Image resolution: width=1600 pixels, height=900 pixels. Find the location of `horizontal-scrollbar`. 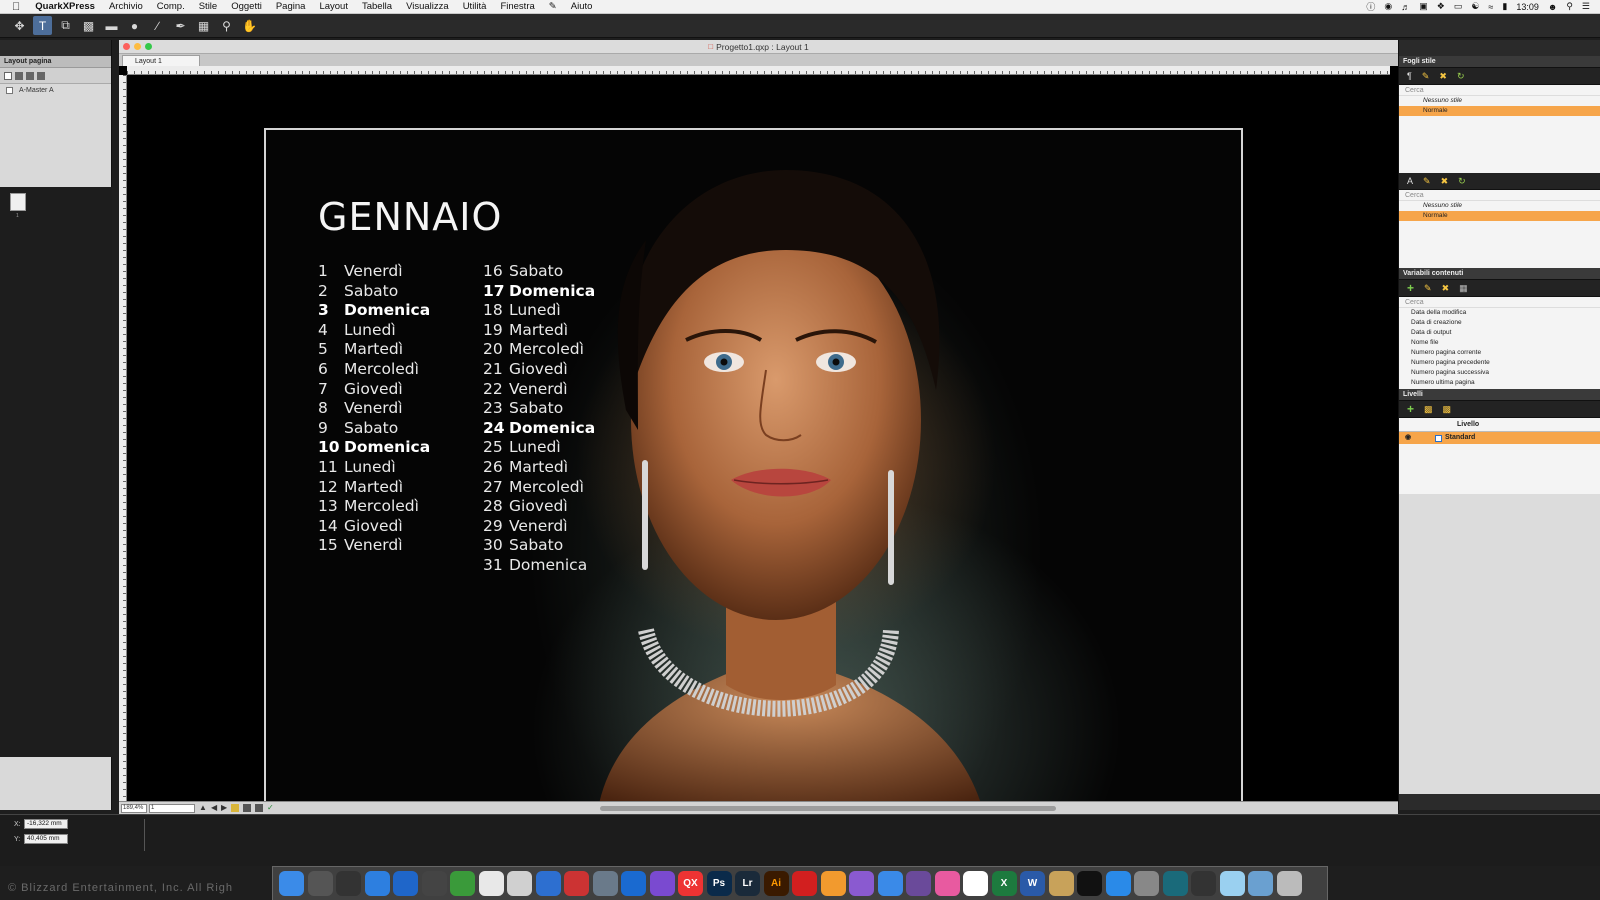

horizontal-scrollbar is located at coordinates (828, 808).